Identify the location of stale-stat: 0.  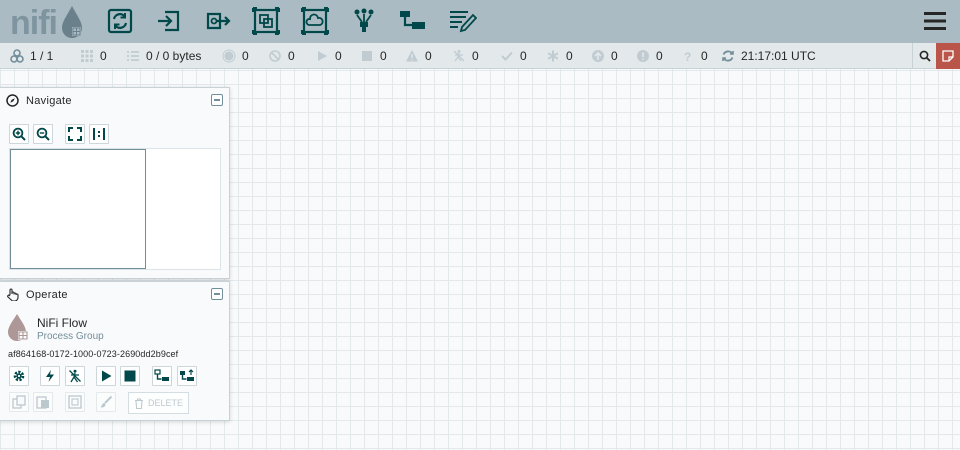
(604, 56).